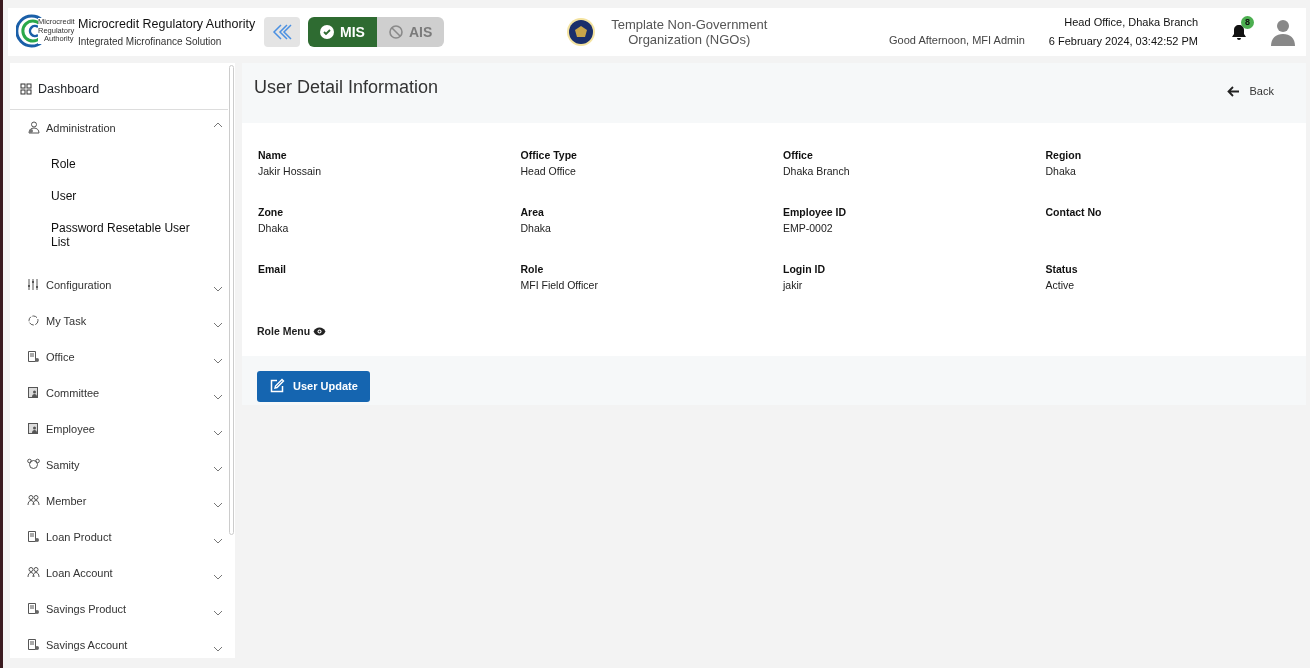 The width and height of the screenshot is (1310, 668). What do you see at coordinates (271, 212) in the screenshot?
I see `field-label: Zone` at bounding box center [271, 212].